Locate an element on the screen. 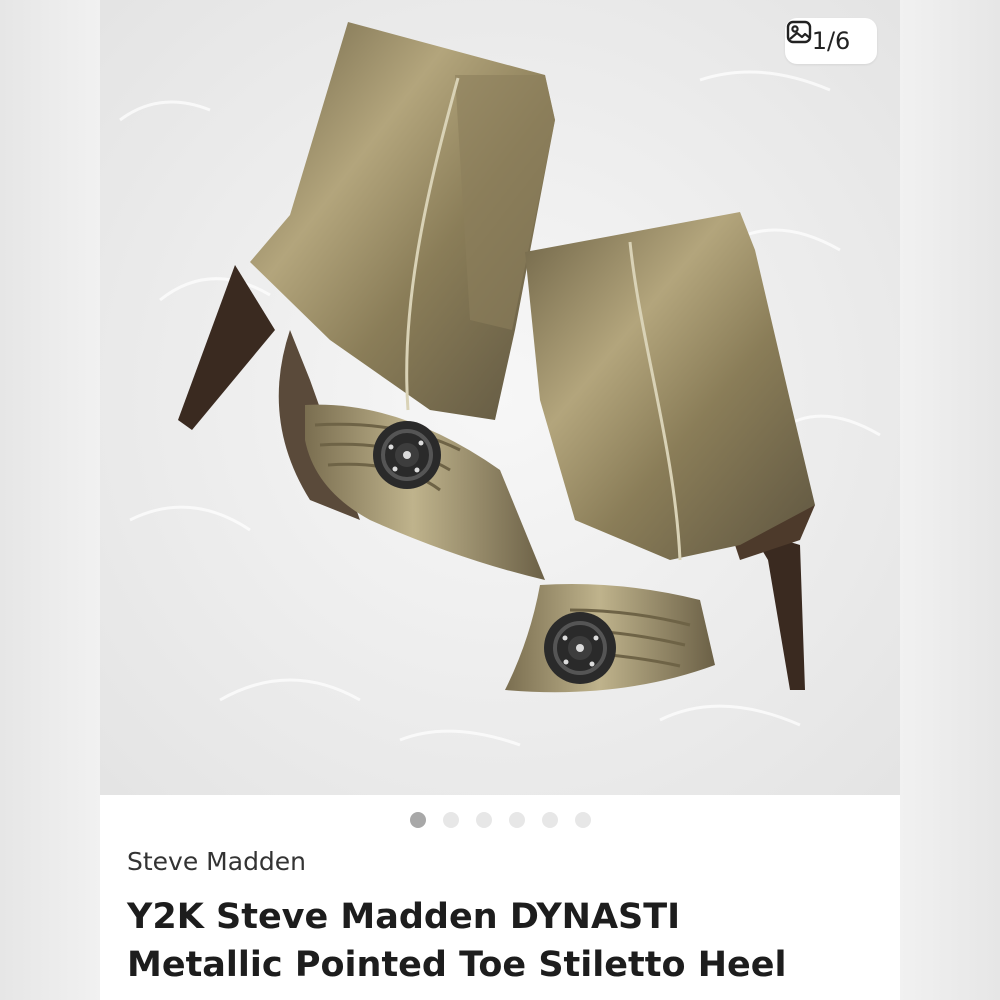 The height and width of the screenshot is (1000, 1000). image-counter-text: 1/6 is located at coordinates (831, 41).